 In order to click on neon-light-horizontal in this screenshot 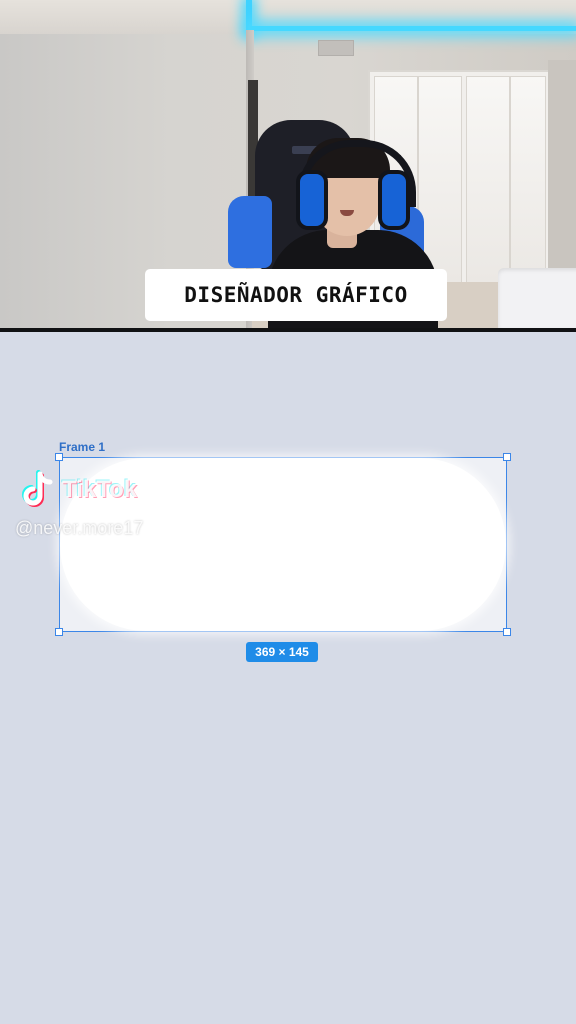, I will do `click(413, 28)`.